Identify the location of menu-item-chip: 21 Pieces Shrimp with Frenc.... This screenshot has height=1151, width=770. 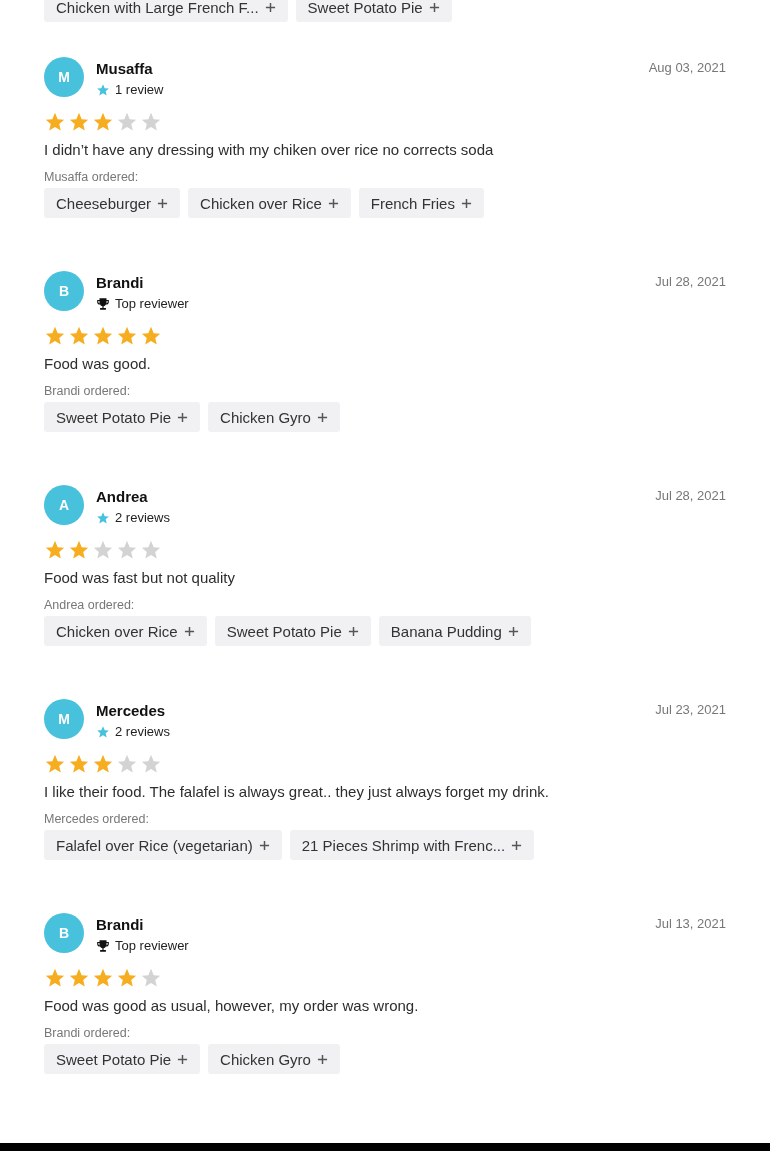
(412, 845).